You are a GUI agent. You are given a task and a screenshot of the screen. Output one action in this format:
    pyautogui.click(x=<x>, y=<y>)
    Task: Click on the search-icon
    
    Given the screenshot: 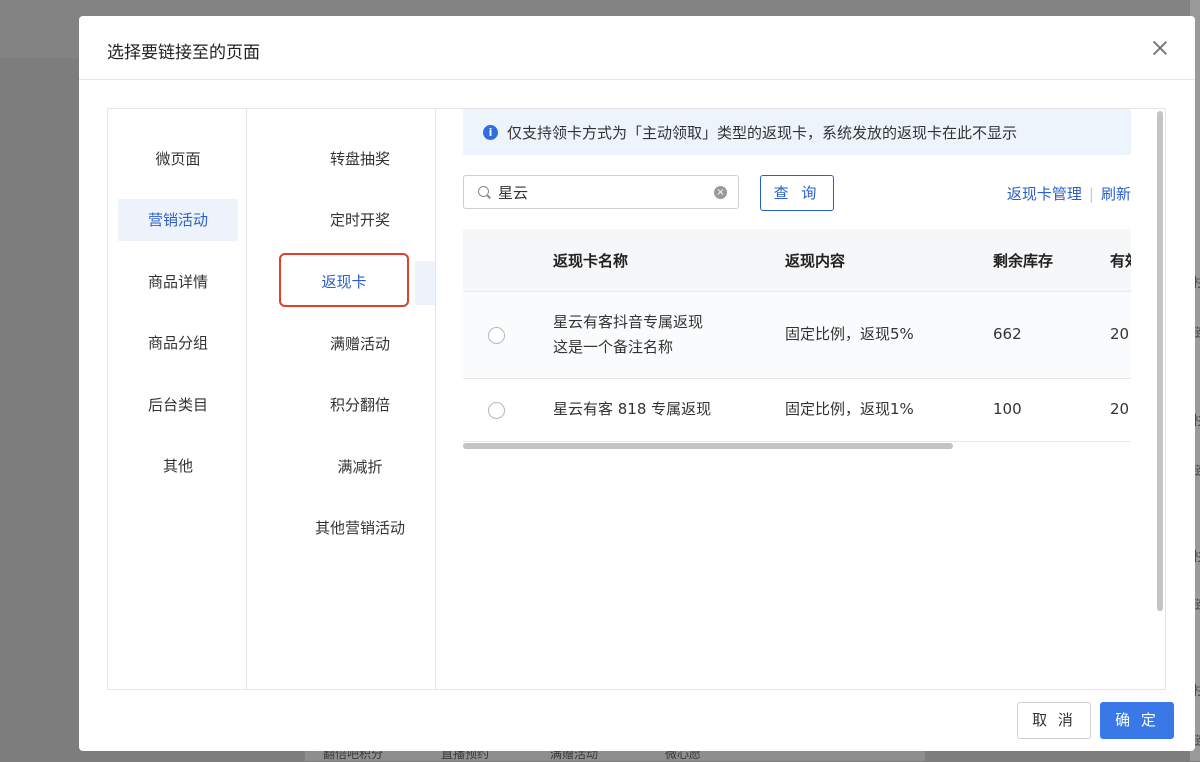 What is the action you would take?
    pyautogui.click(x=483, y=191)
    